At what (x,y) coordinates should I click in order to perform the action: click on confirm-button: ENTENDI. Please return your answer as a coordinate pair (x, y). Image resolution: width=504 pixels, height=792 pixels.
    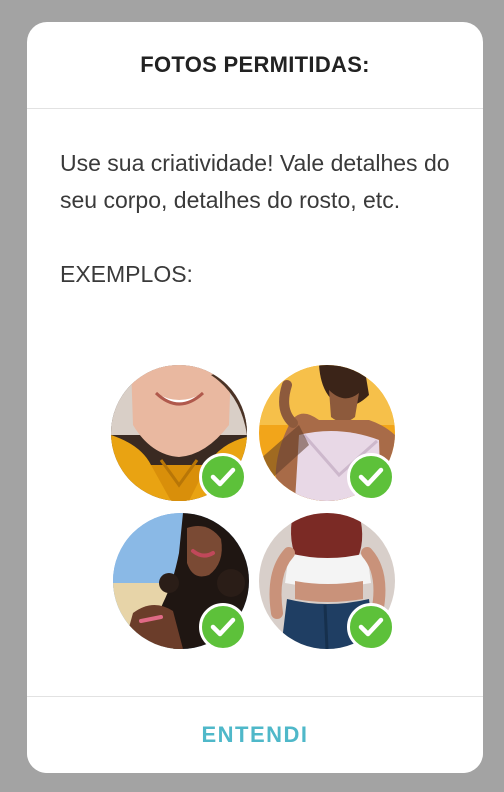
    Looking at the image, I should click on (255, 735).